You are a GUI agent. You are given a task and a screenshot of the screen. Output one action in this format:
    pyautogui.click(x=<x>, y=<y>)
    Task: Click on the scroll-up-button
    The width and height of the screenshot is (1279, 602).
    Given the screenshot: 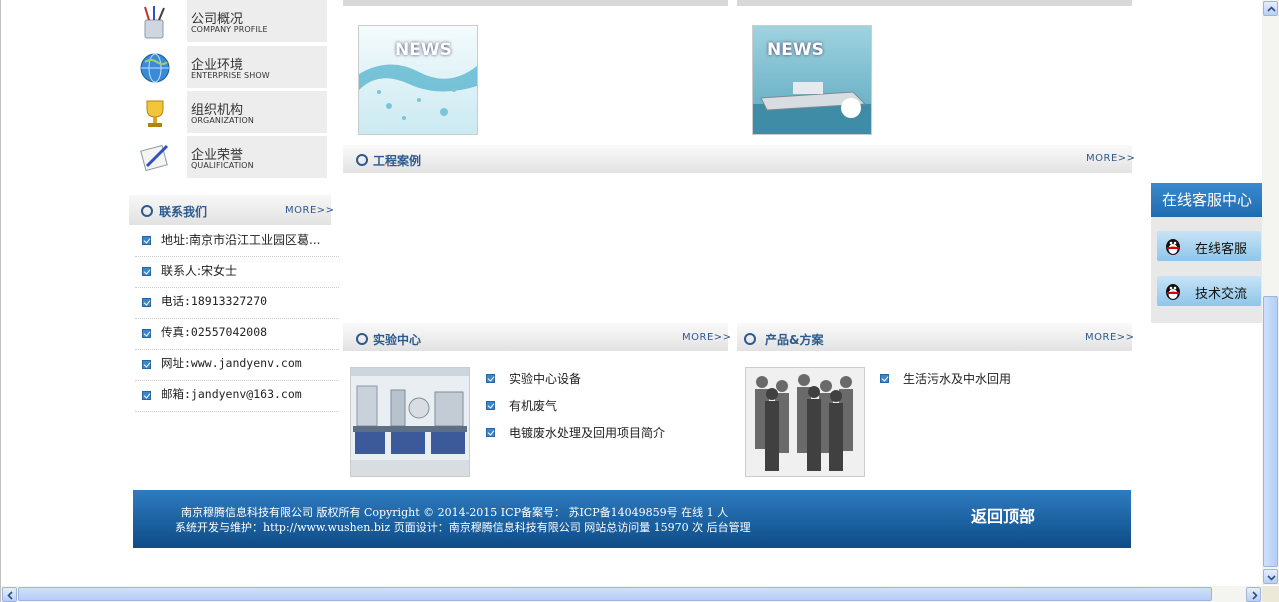 What is the action you would take?
    pyautogui.click(x=1270, y=8)
    